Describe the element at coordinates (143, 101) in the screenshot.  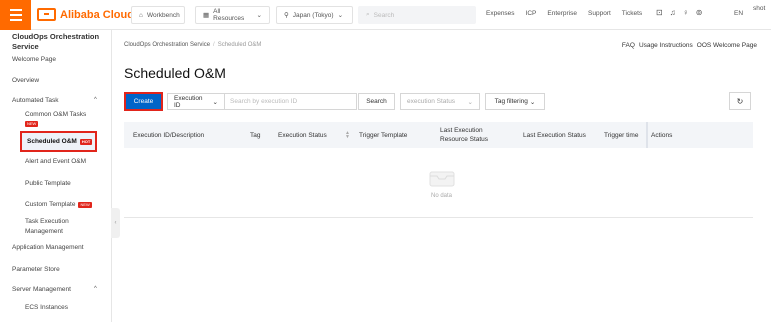
I see `create-button: Create` at that location.